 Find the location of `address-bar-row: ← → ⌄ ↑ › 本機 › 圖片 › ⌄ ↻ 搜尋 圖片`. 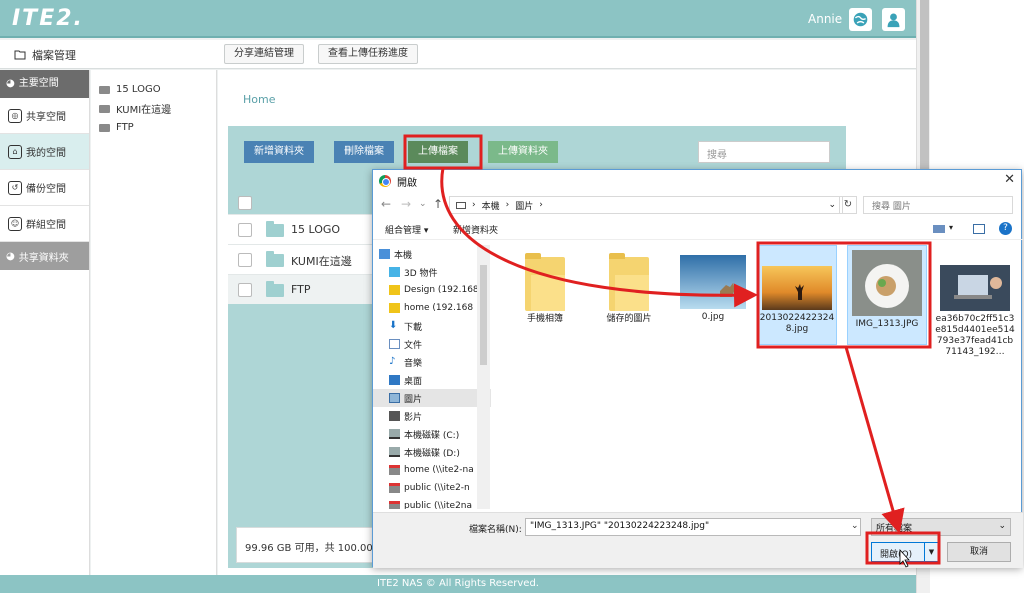

address-bar-row: ← → ⌄ ↑ › 本機 › 圖片 › ⌄ ↻ 搜尋 圖片 is located at coordinates (698, 205).